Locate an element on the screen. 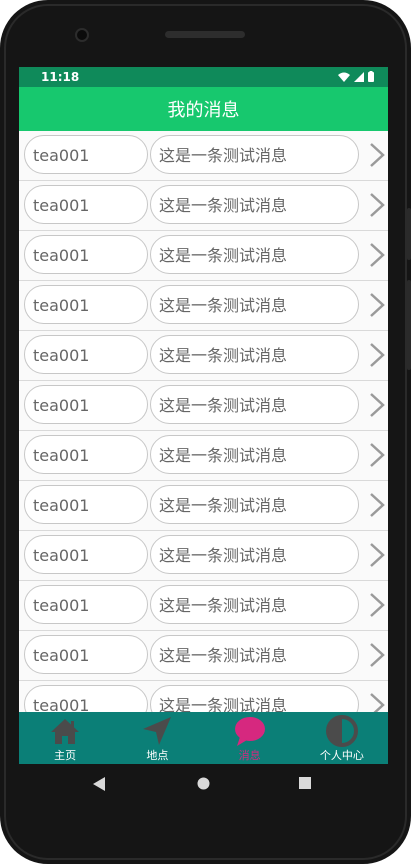 This screenshot has height=864, width=411. power-button is located at coordinates (409, 325).